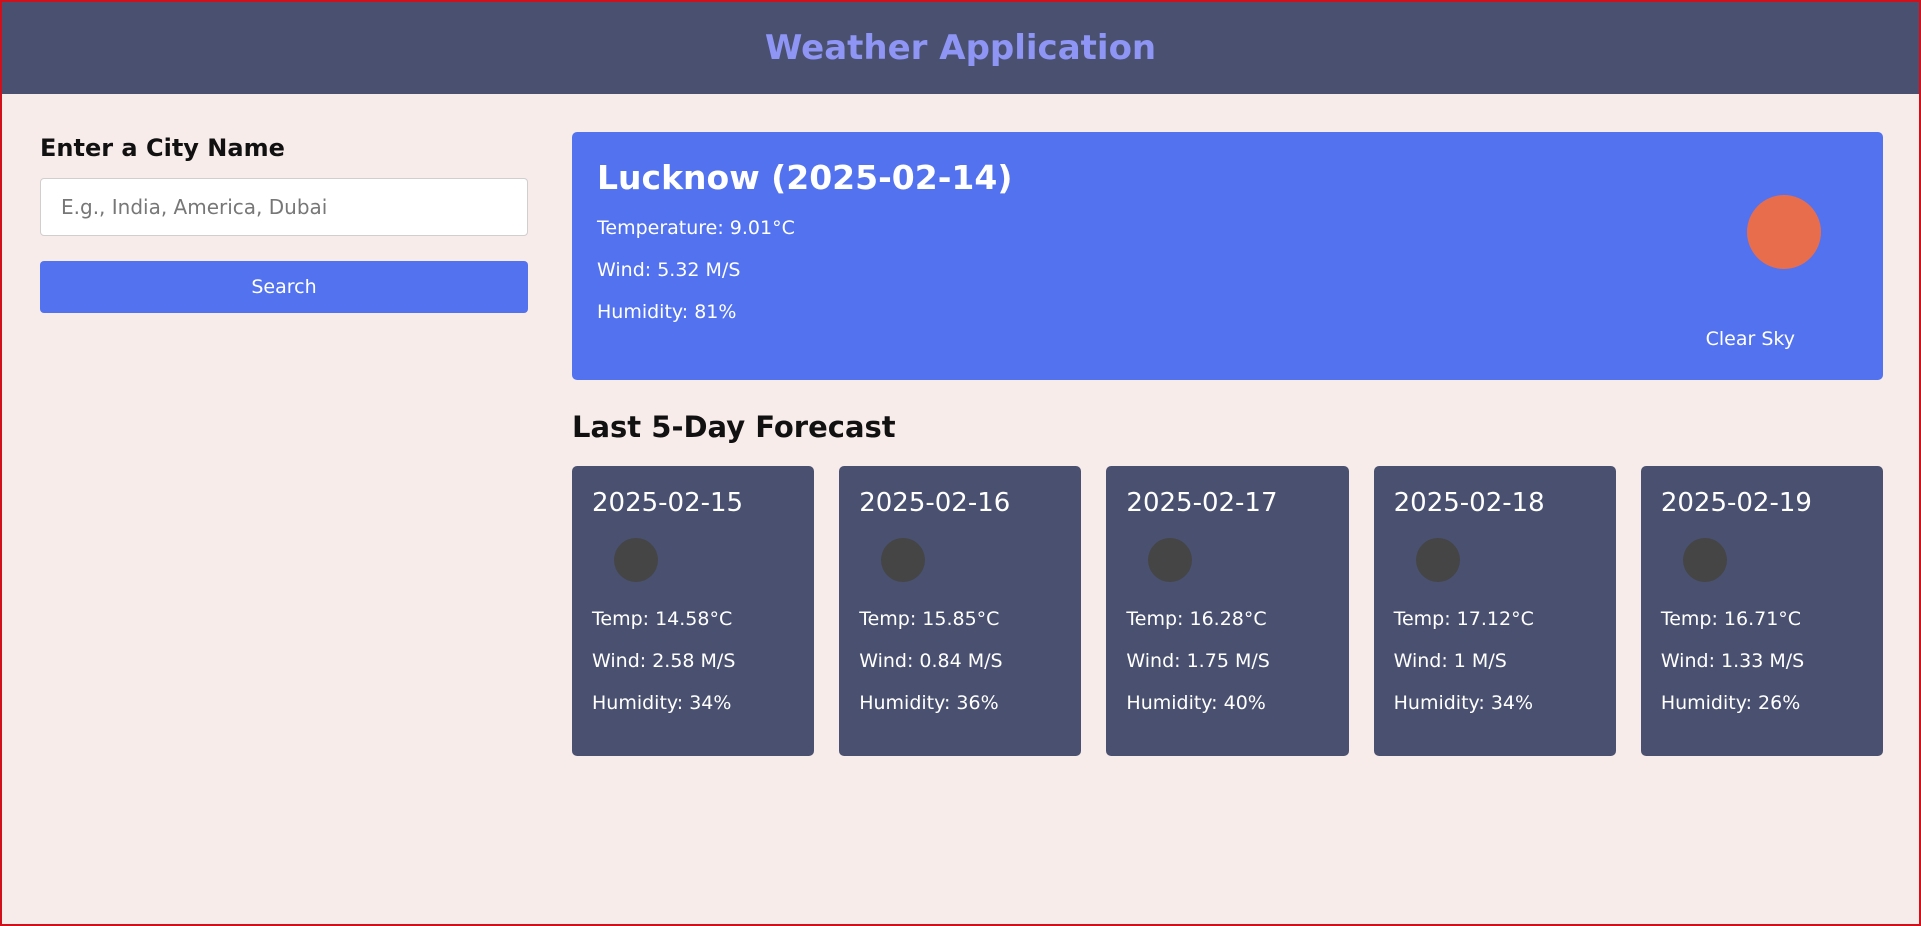  I want to click on forecast-wind: Wind: 2.58 M/S, so click(664, 661).